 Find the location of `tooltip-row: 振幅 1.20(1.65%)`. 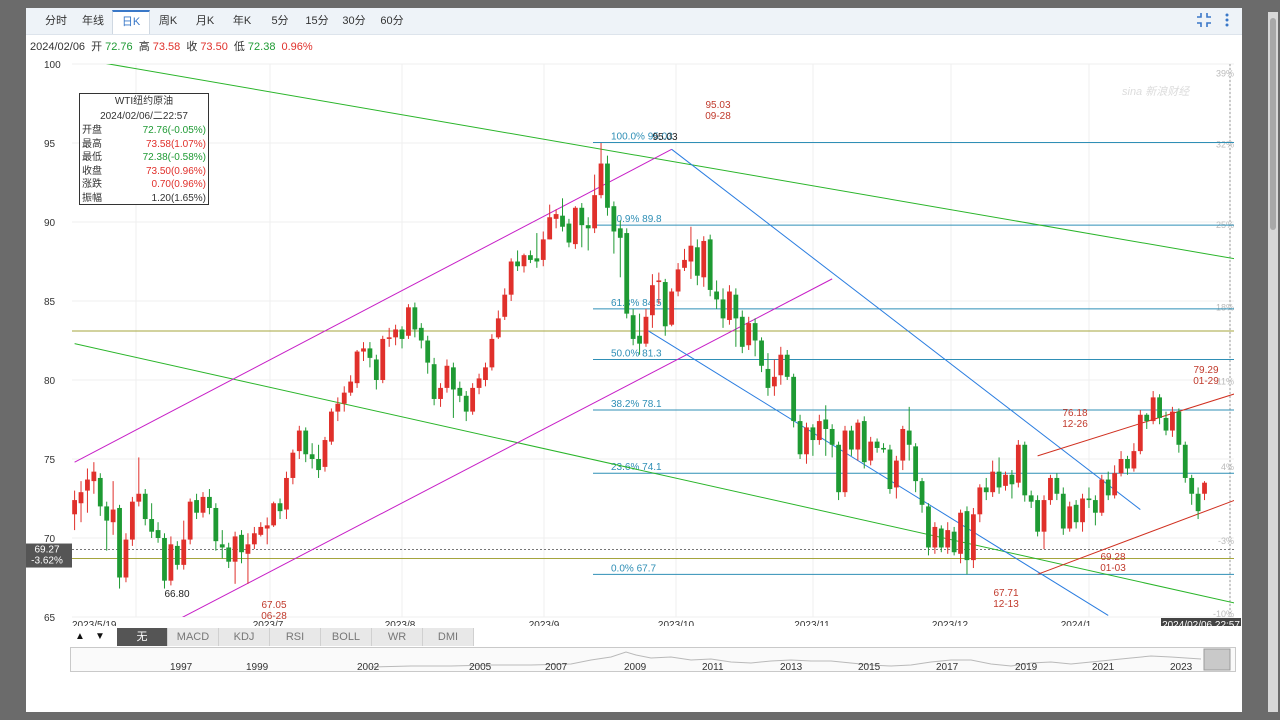

tooltip-row: 振幅 1.20(1.65%) is located at coordinates (144, 199).